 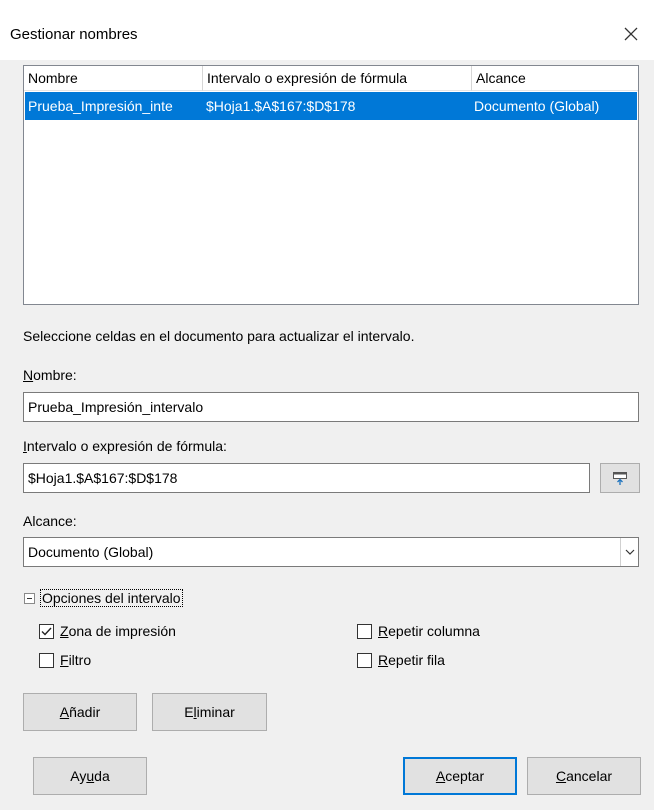 I want to click on add-accel: A, so click(x=64, y=712).